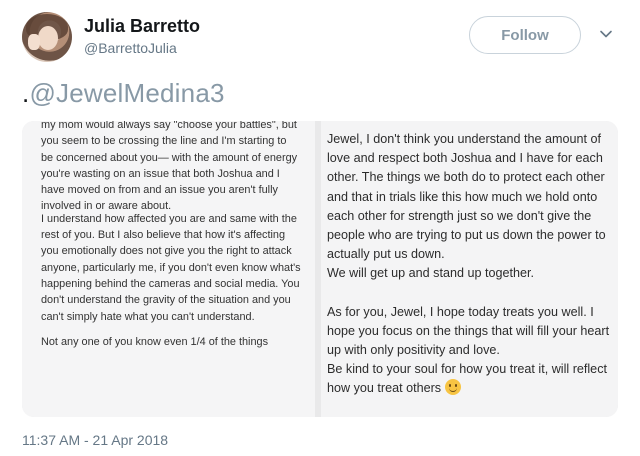 The image size is (640, 456). I want to click on user-name: Julia Barretto, so click(142, 26).